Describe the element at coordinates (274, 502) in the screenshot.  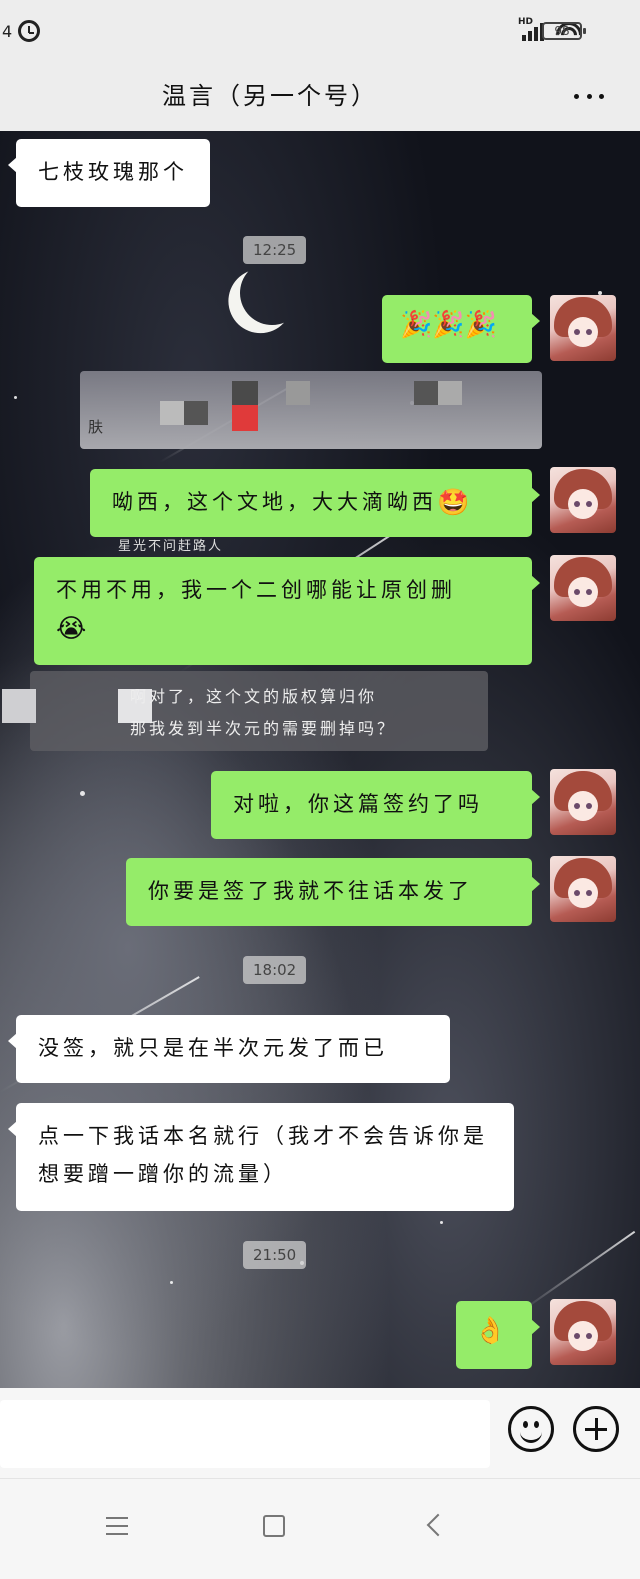
I see `message-text: 呦西，这个文地，大大滴呦西` at that location.